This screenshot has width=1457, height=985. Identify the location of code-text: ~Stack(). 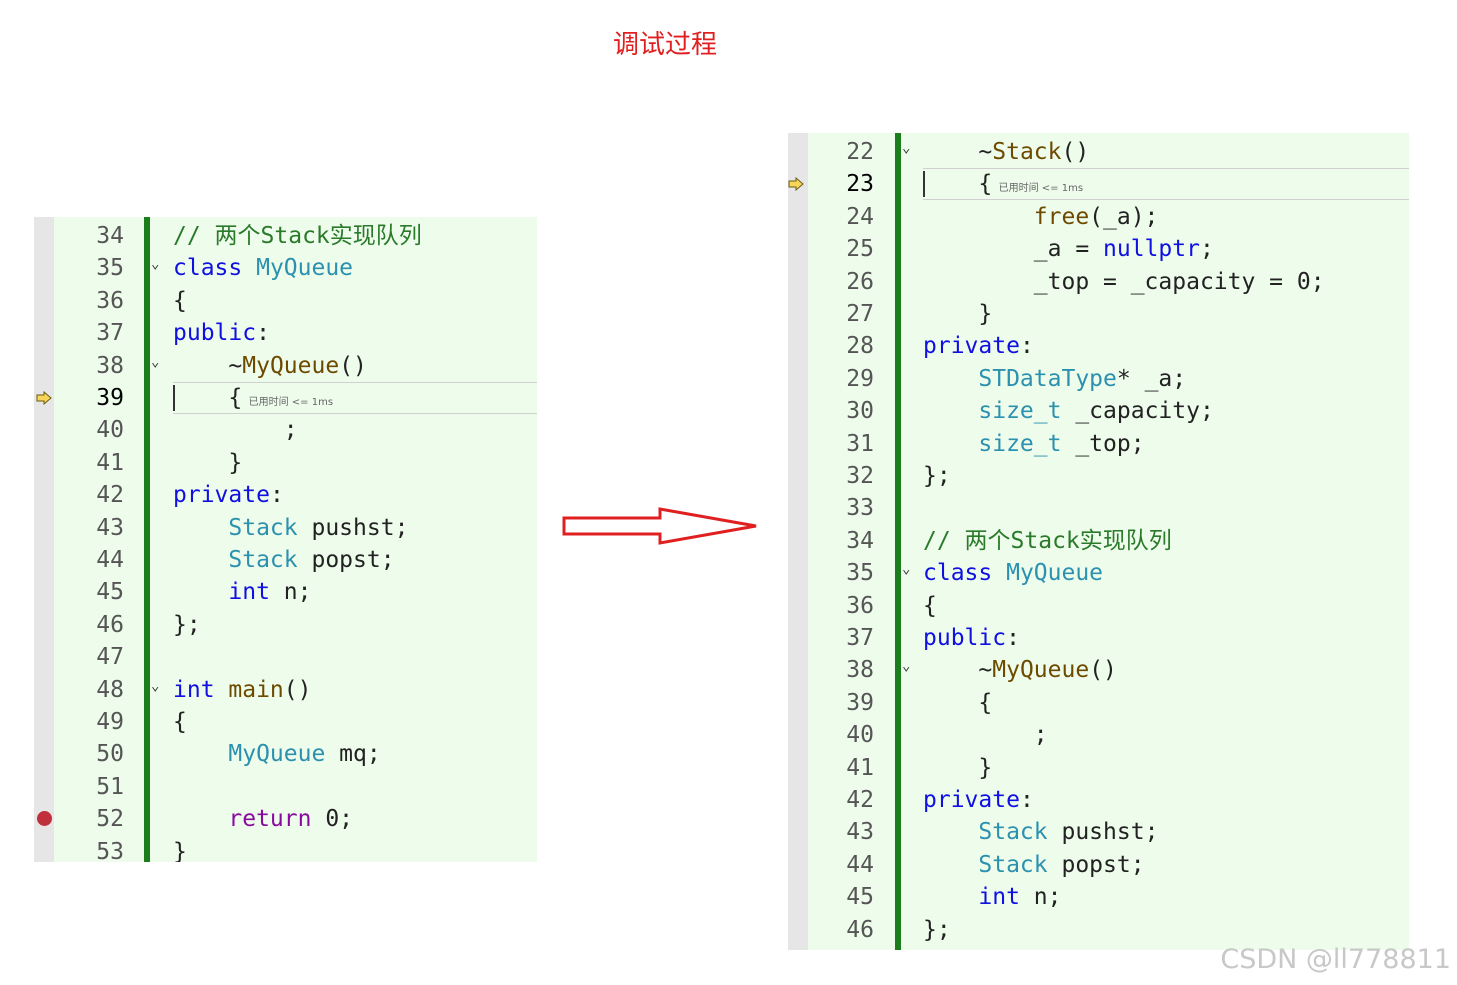
(1006, 152).